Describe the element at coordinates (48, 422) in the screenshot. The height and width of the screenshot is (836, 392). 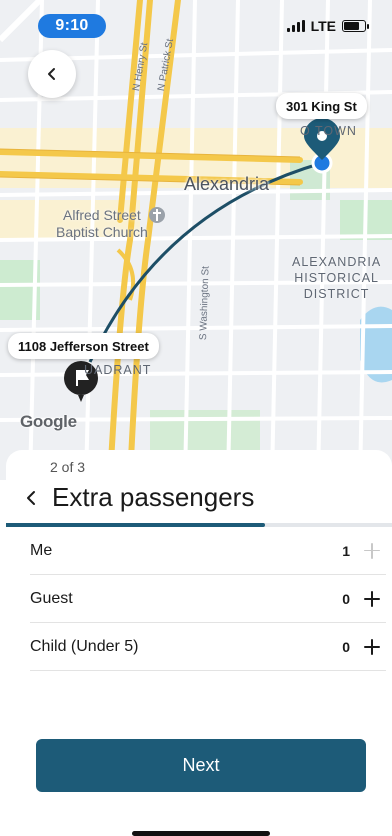
I see `google-attribution: Google` at that location.